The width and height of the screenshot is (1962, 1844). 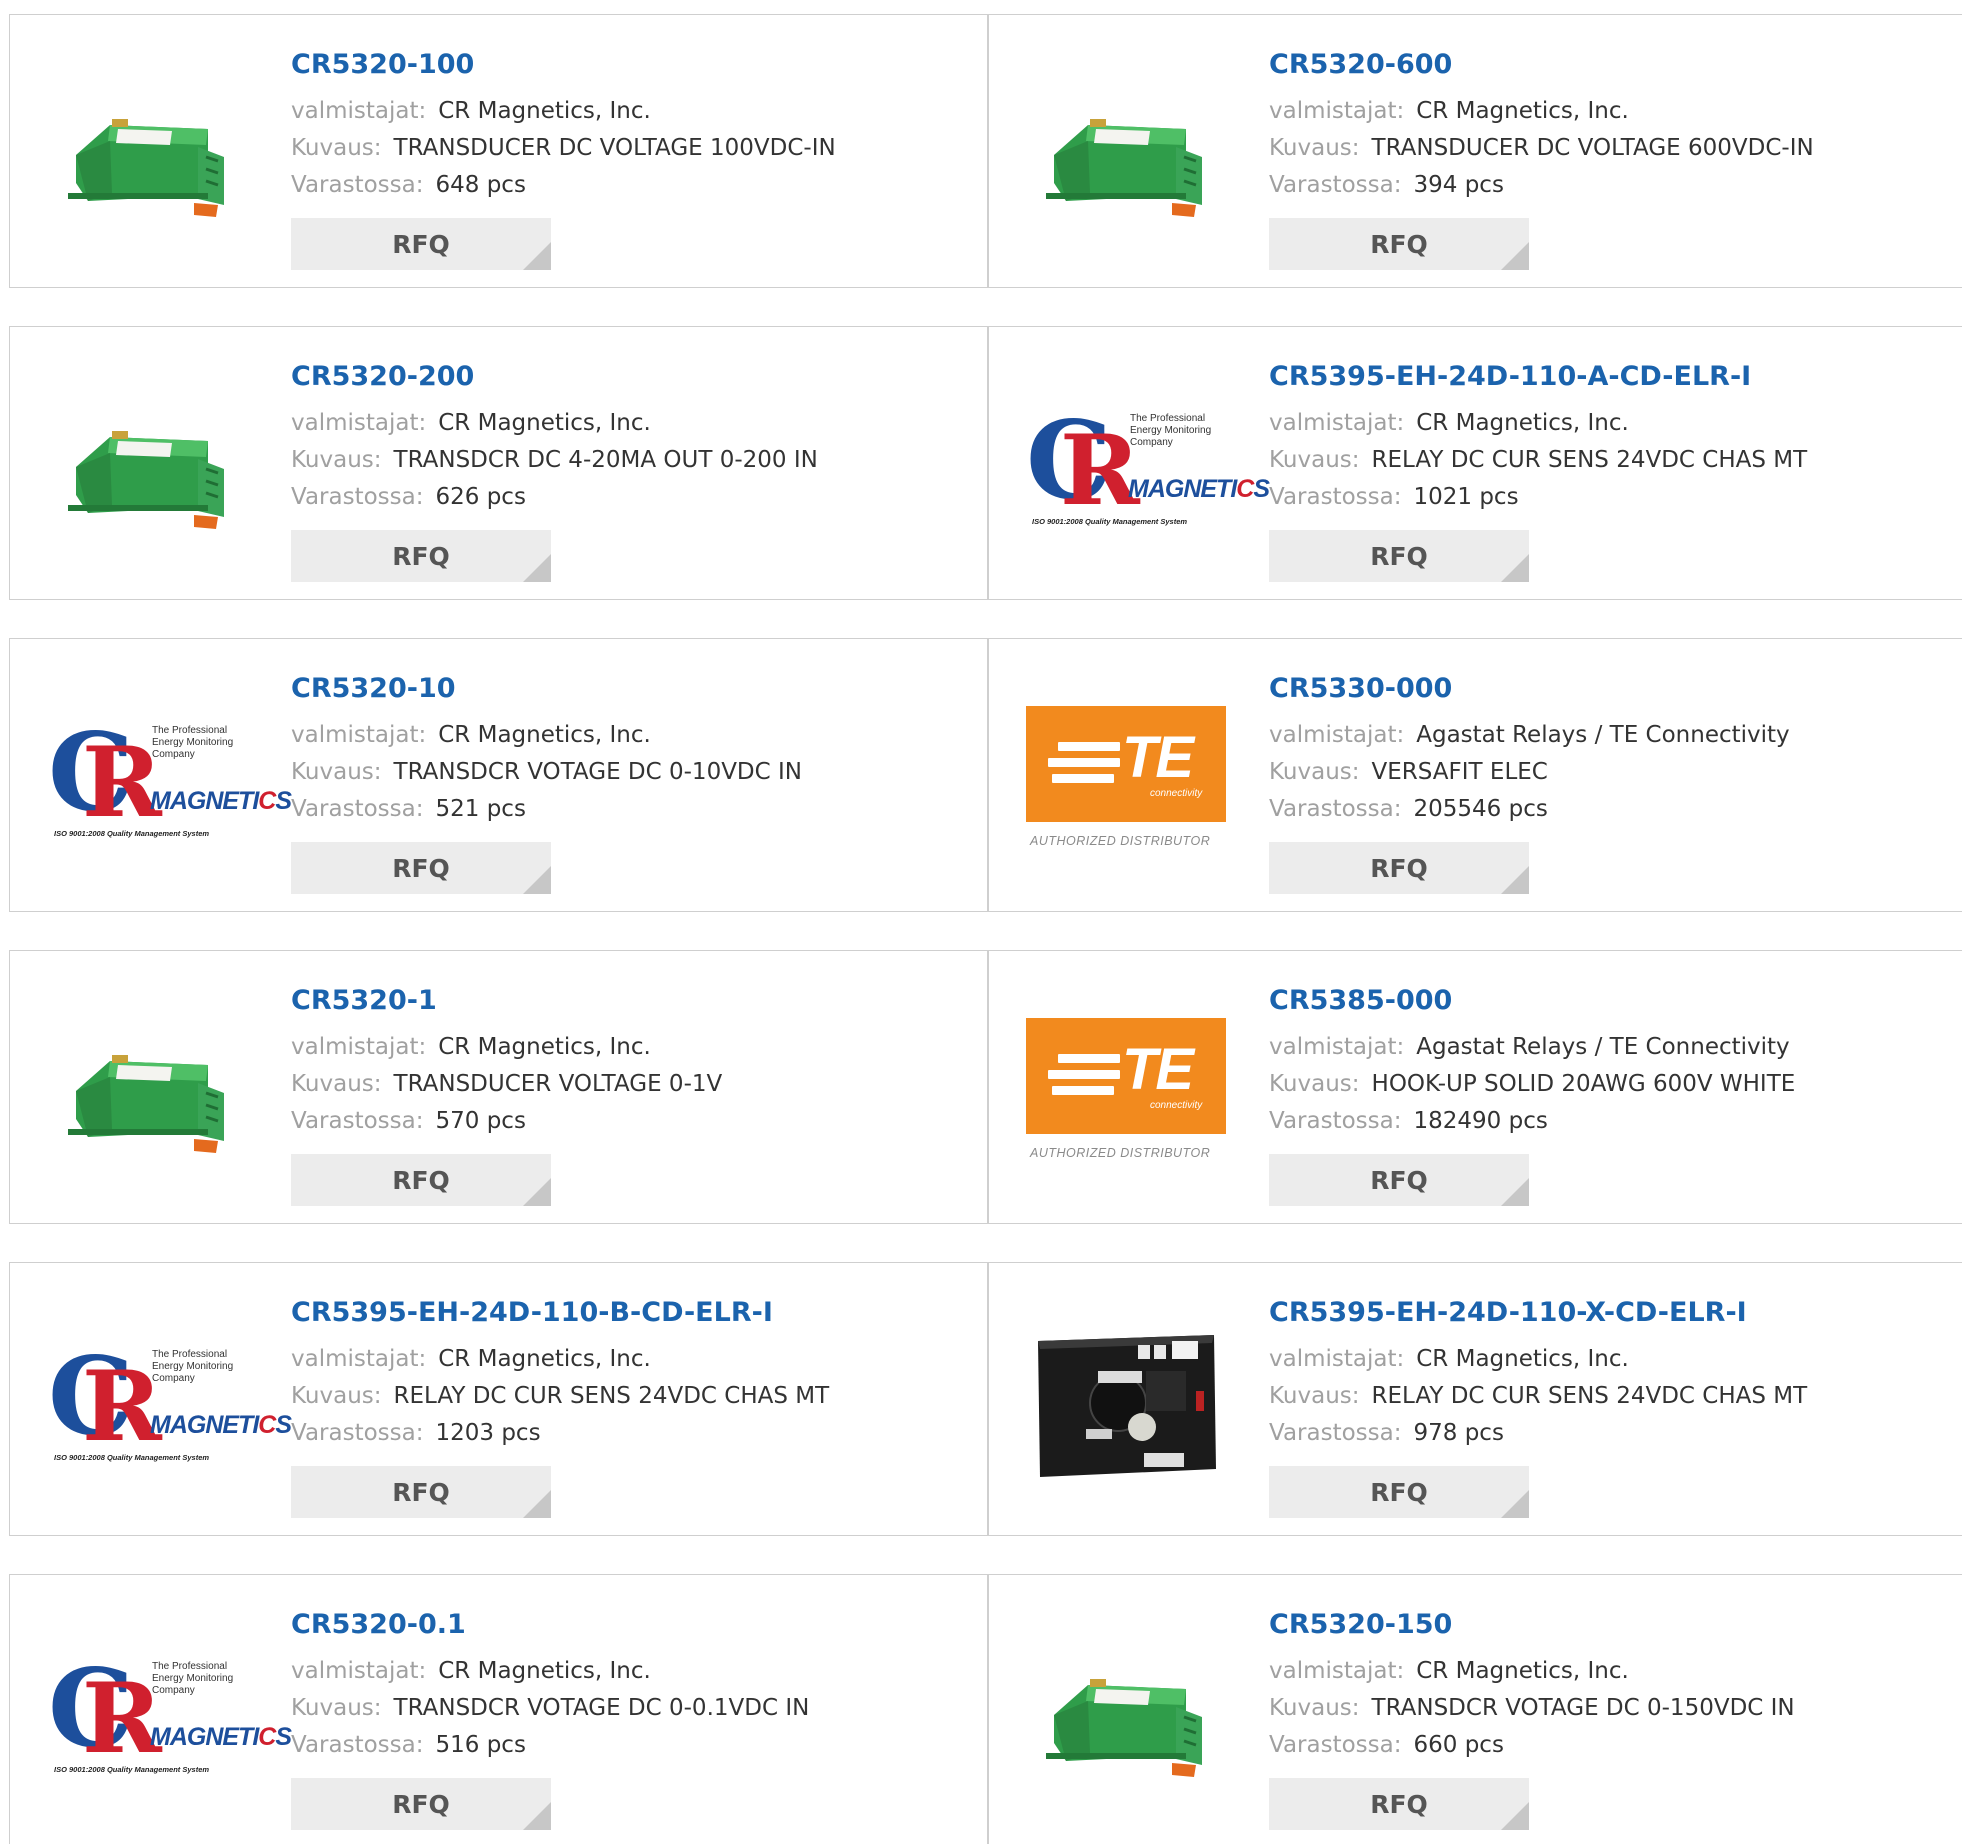 What do you see at coordinates (1538, 497) in the screenshot?
I see `stock-line: Varastossa: 1021 pcs` at bounding box center [1538, 497].